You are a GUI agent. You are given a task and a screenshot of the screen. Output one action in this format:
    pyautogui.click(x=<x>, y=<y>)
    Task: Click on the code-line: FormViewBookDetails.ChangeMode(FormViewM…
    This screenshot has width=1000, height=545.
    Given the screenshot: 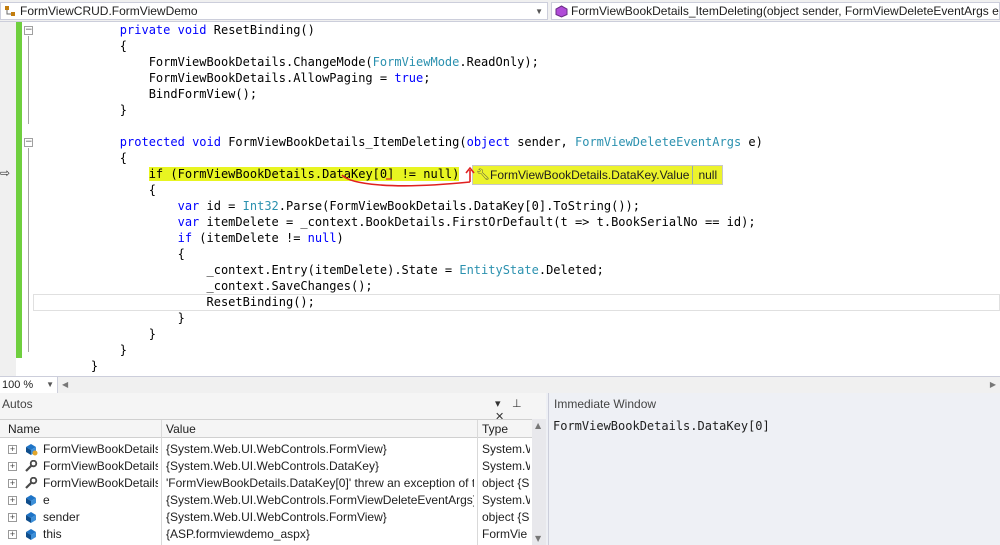 What is the action you would take?
    pyautogui.click(x=300, y=62)
    